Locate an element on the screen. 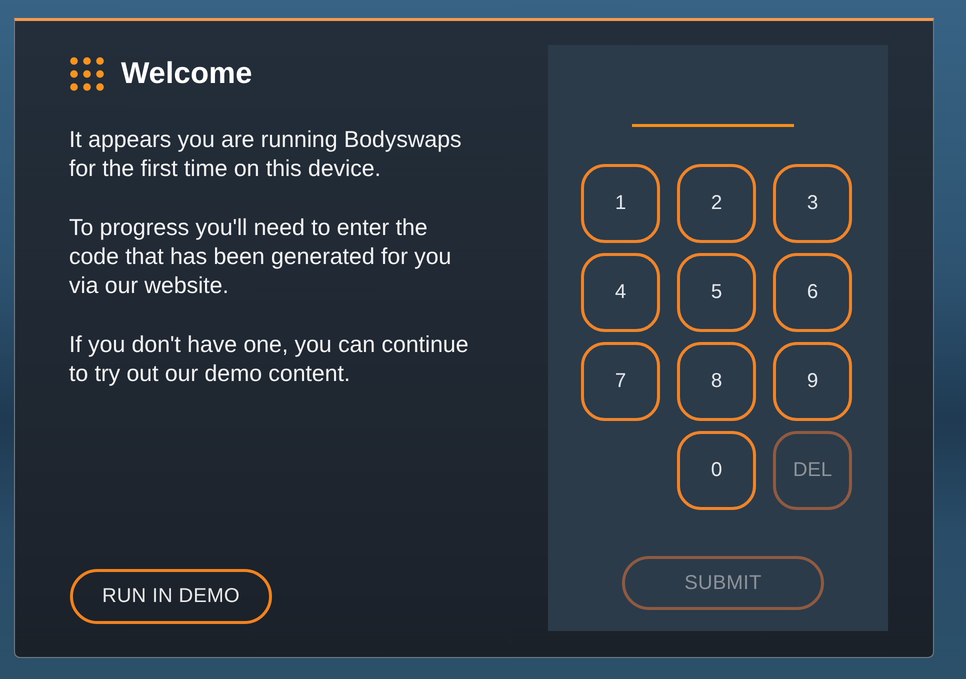 This screenshot has height=679, width=966. keypad-key: 2 is located at coordinates (716, 203).